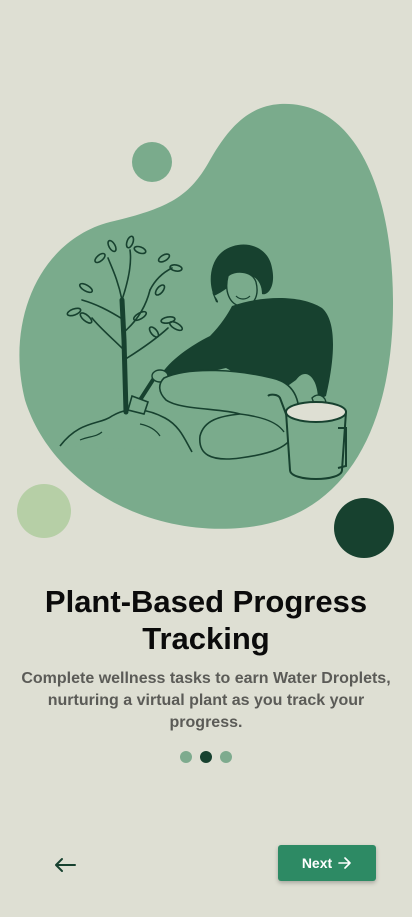 Image resolution: width=412 pixels, height=917 pixels. I want to click on onboarding-title: Plant-Based Progress Tracking, so click(206, 620).